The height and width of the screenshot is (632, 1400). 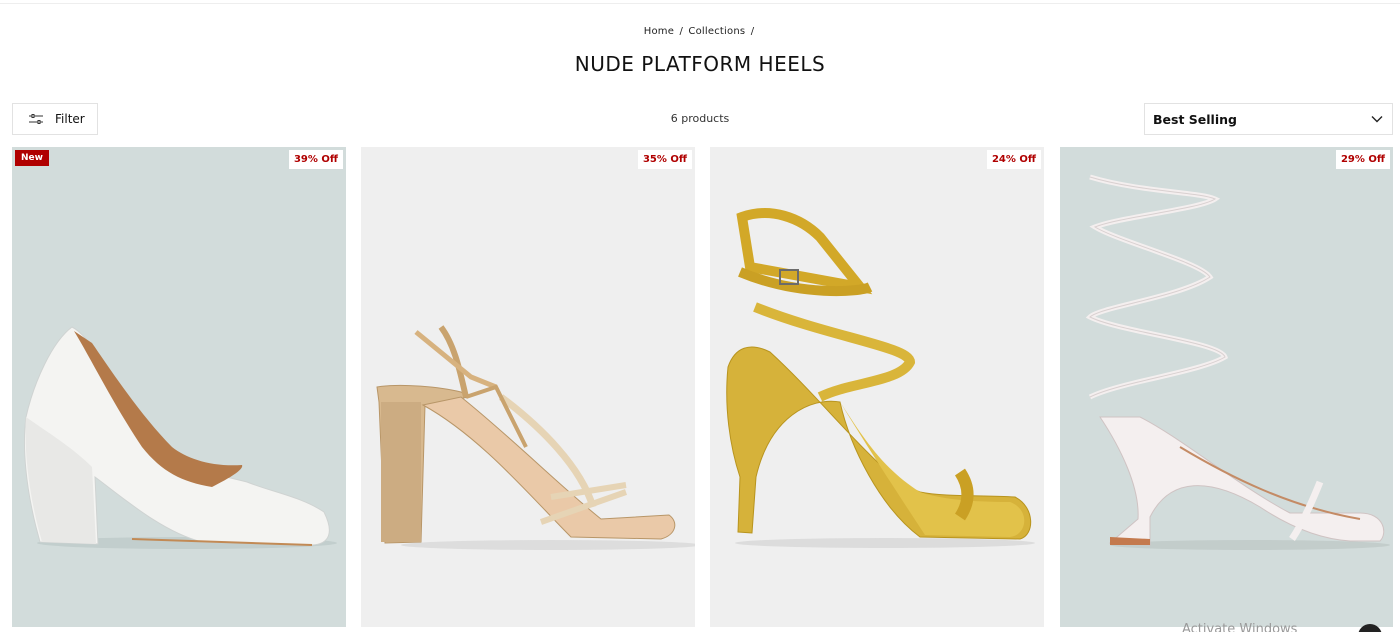 I want to click on activate-windows-watermark: Activate Windows, so click(x=1240, y=627).